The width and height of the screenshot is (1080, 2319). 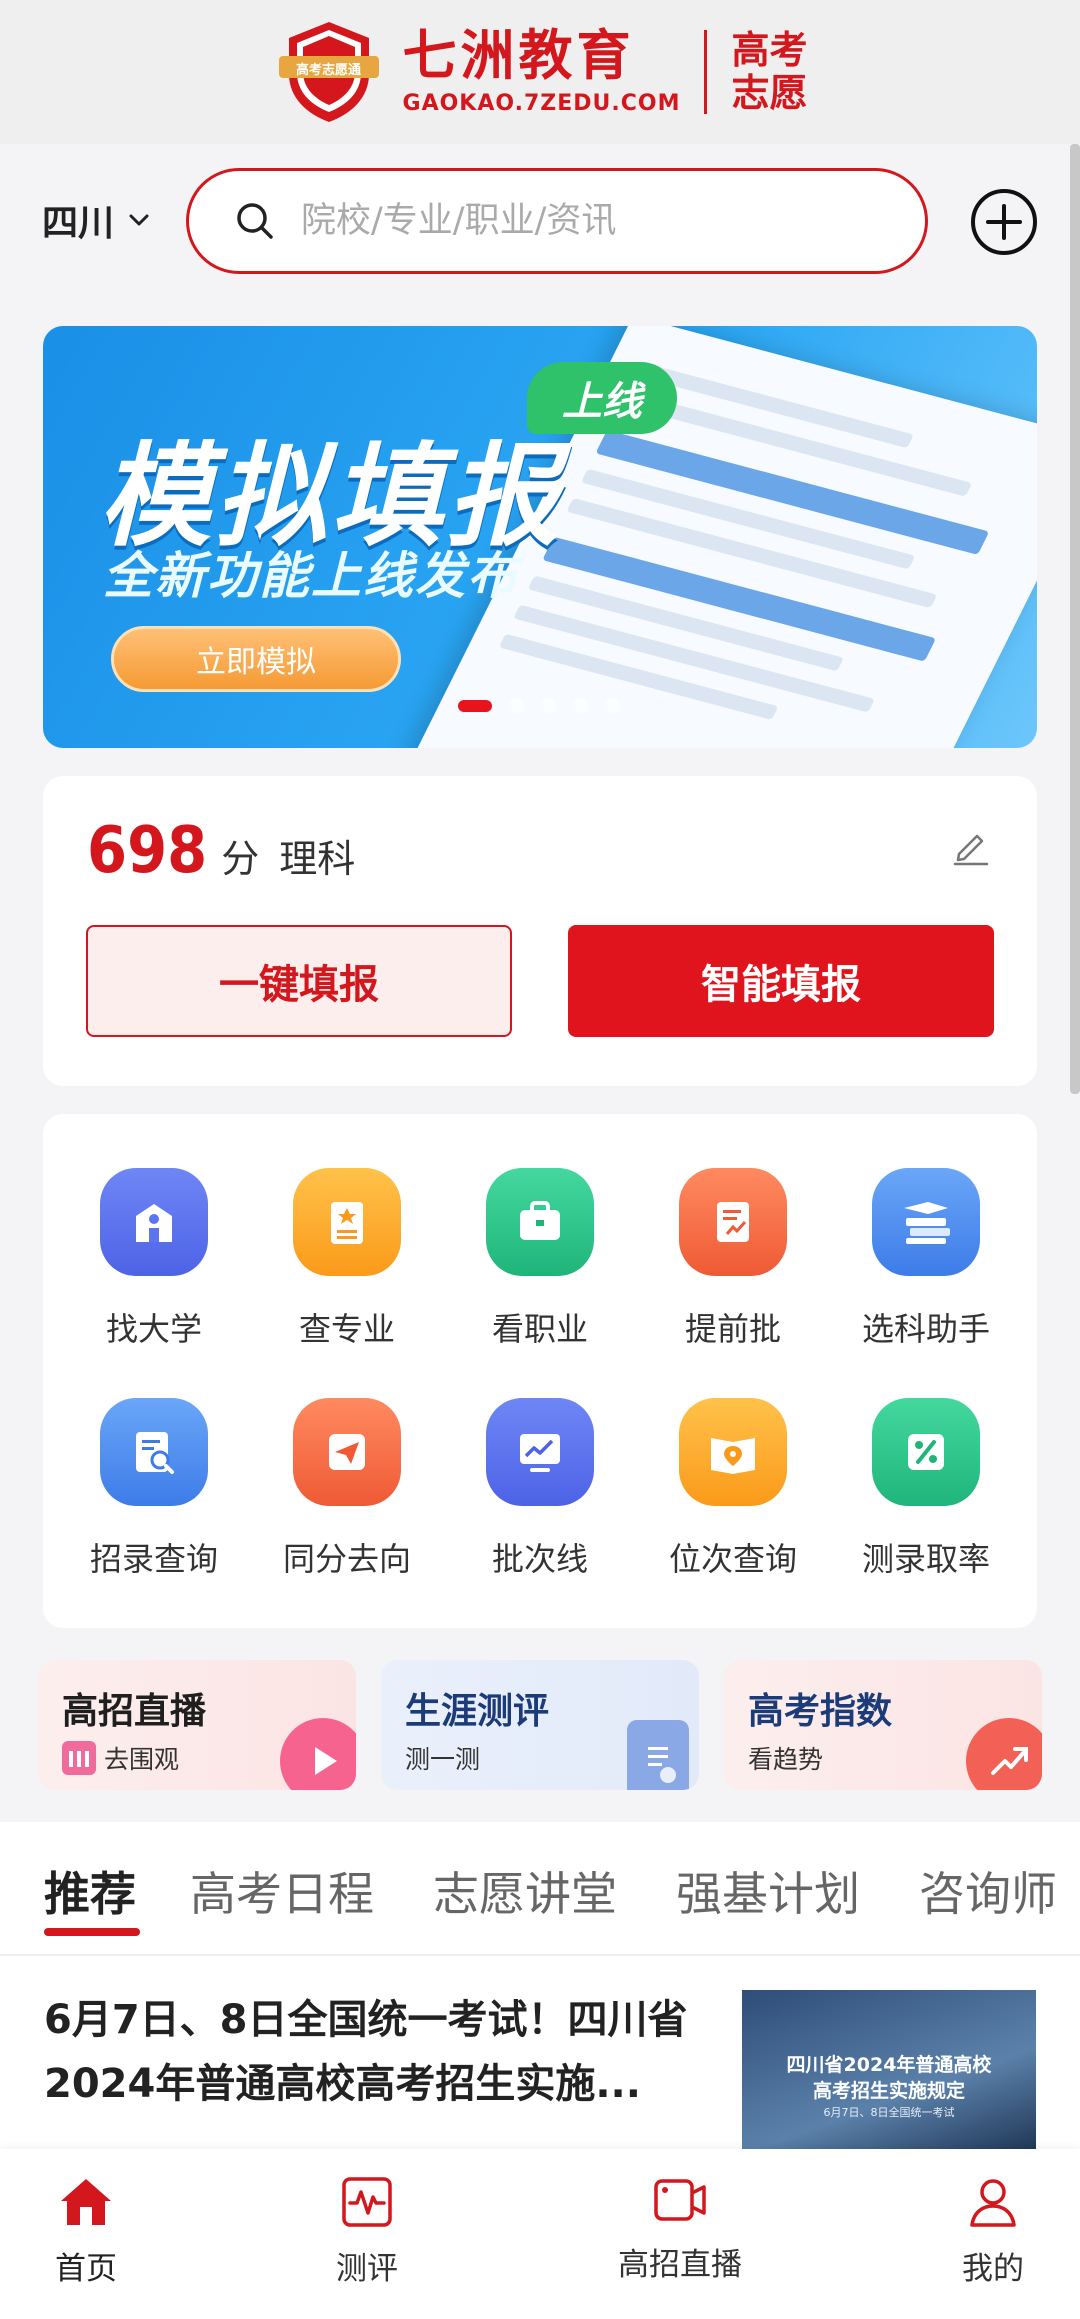 I want to click on badge-text: 高考志愿通, so click(x=329, y=70).